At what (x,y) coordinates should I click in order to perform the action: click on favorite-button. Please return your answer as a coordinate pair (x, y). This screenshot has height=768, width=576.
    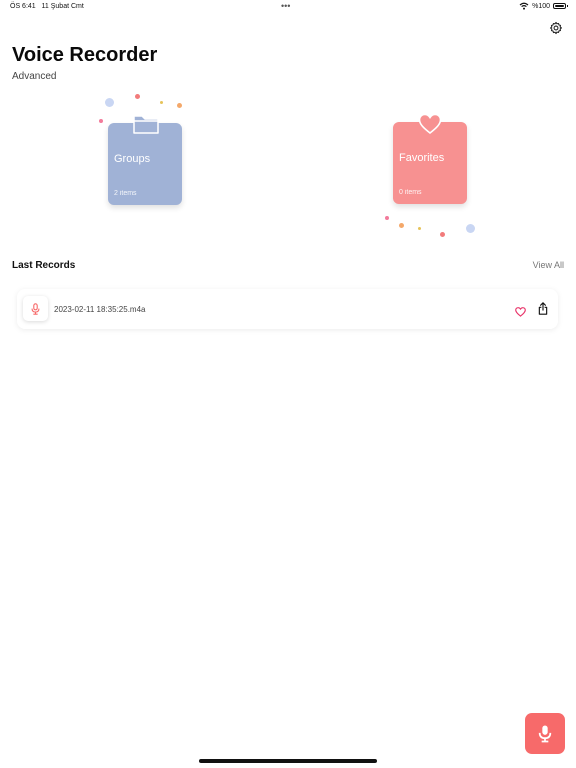
    Looking at the image, I should click on (520, 313).